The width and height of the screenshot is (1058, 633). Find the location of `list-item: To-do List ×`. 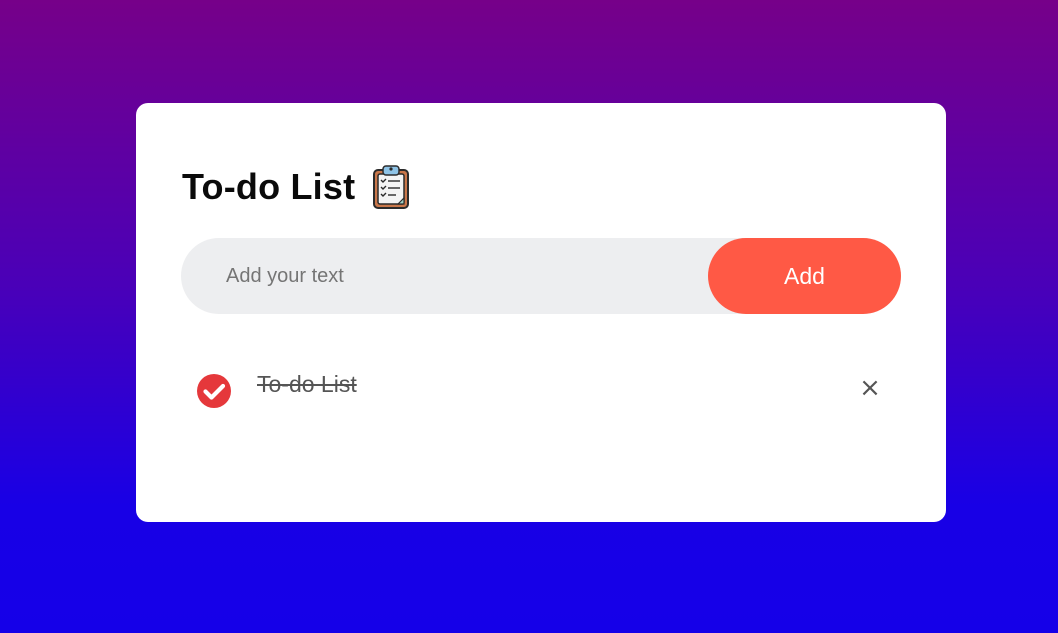

list-item: To-do List × is located at coordinates (546, 388).